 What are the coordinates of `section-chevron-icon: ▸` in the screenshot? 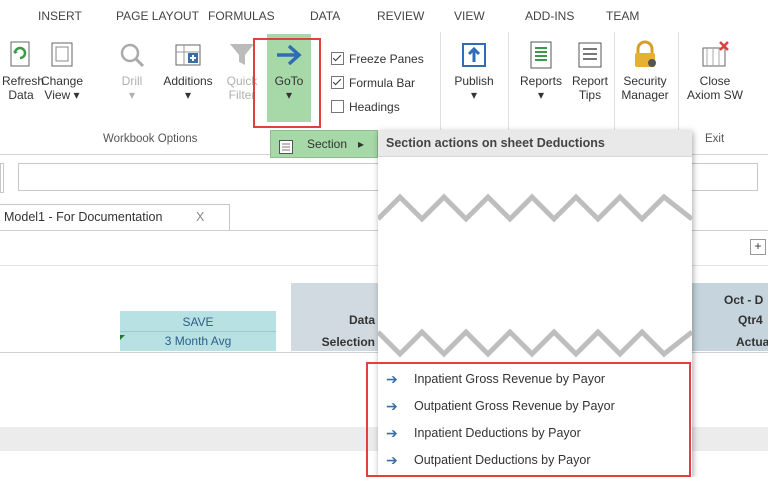 It's located at (361, 144).